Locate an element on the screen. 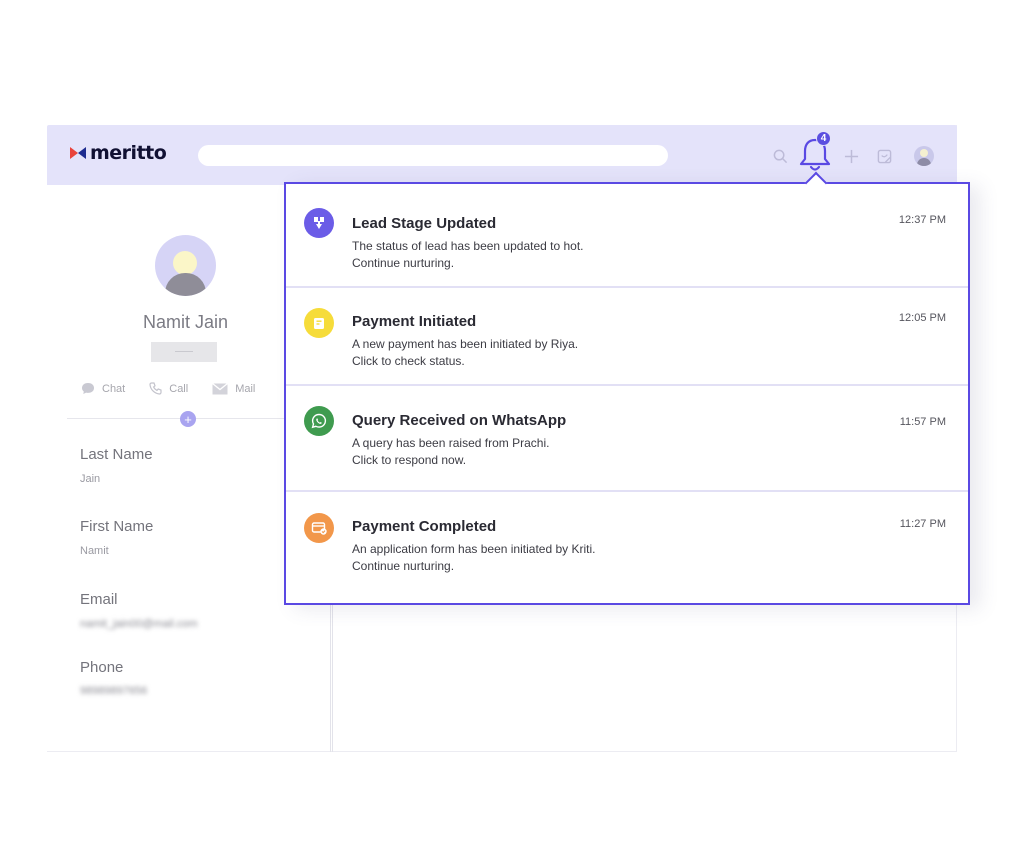  field-label-last-name: Last Name is located at coordinates (116, 454).